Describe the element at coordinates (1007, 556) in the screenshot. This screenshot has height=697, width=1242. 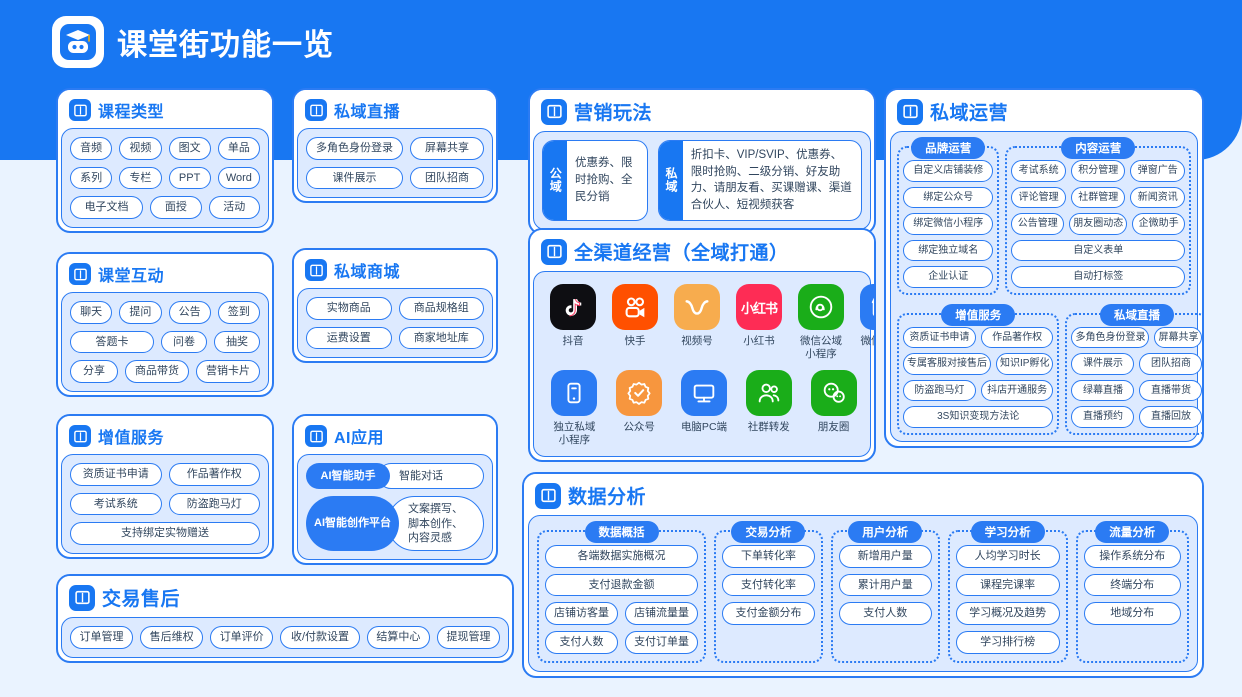
I see `pill: 人均学习时长` at that location.